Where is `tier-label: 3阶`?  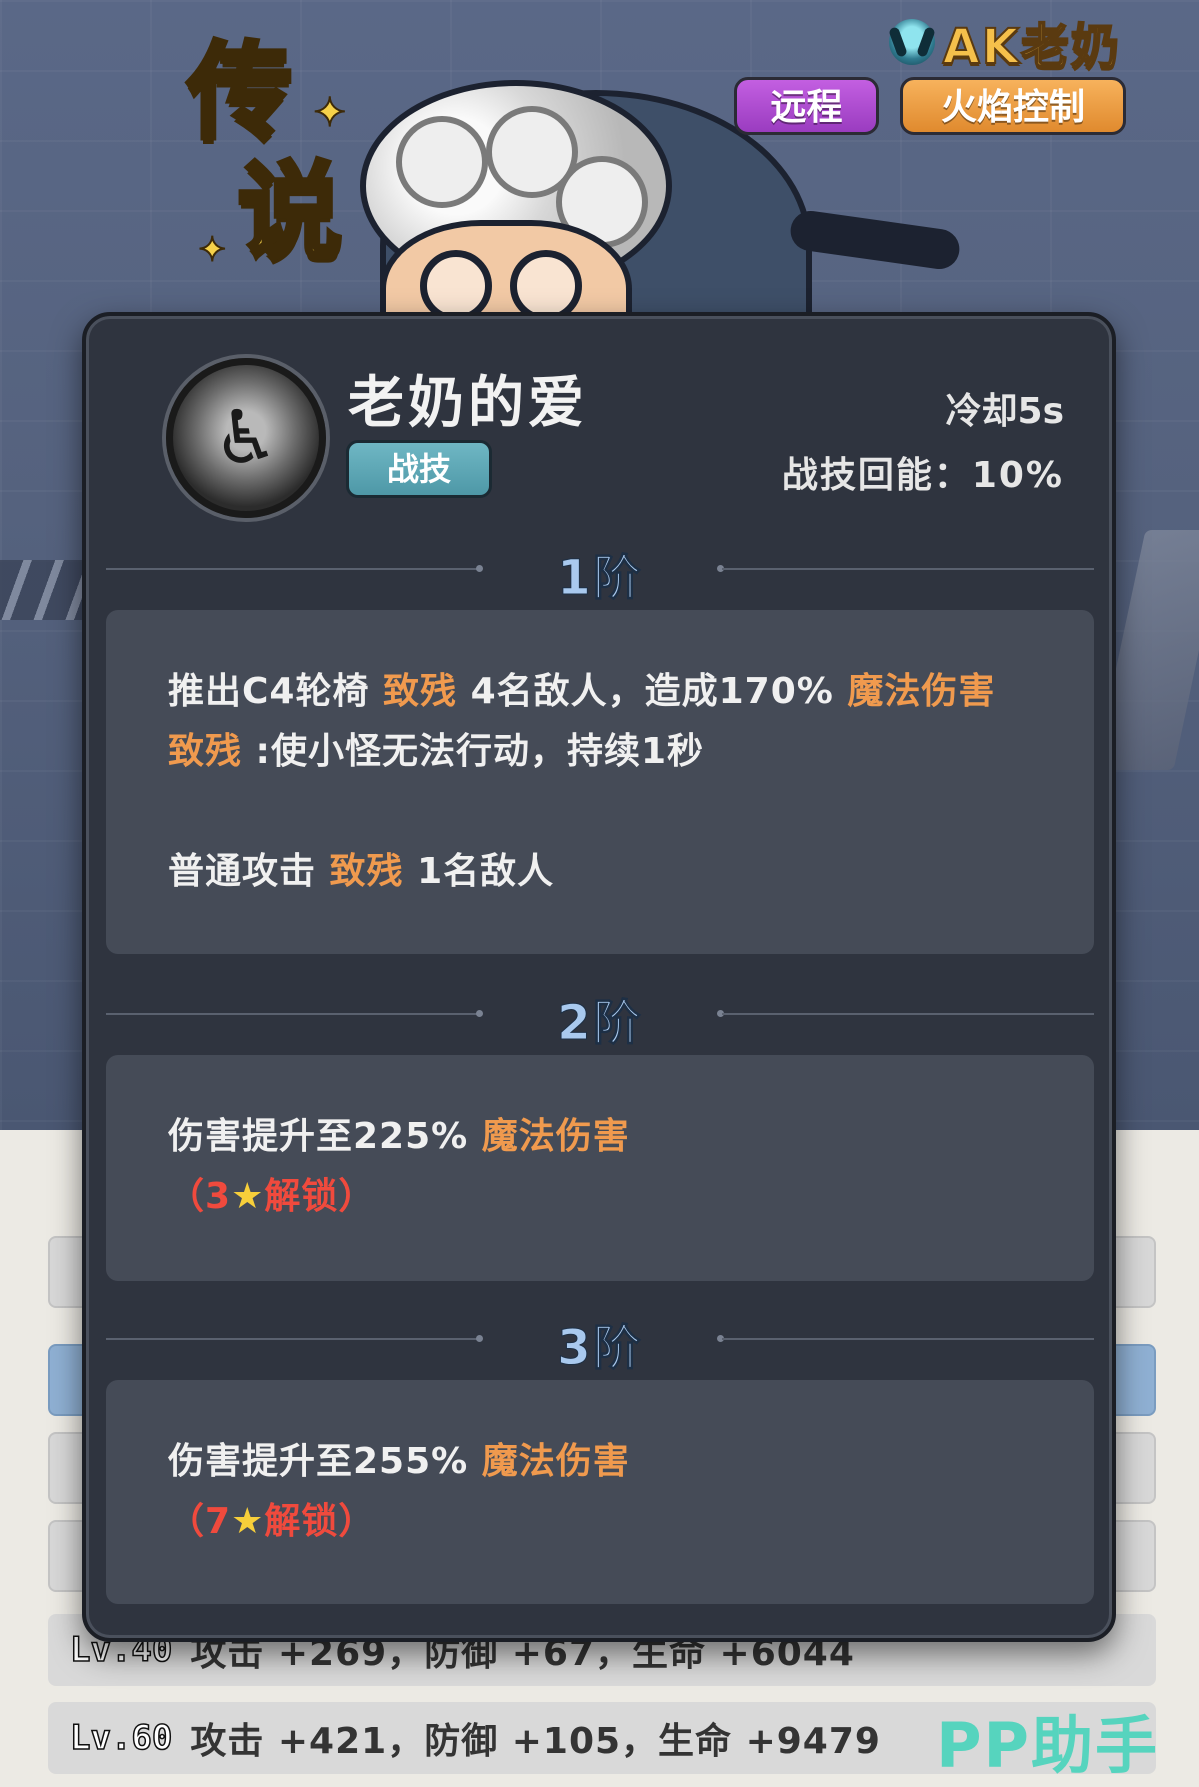 tier-label: 3阶 is located at coordinates (600, 1348).